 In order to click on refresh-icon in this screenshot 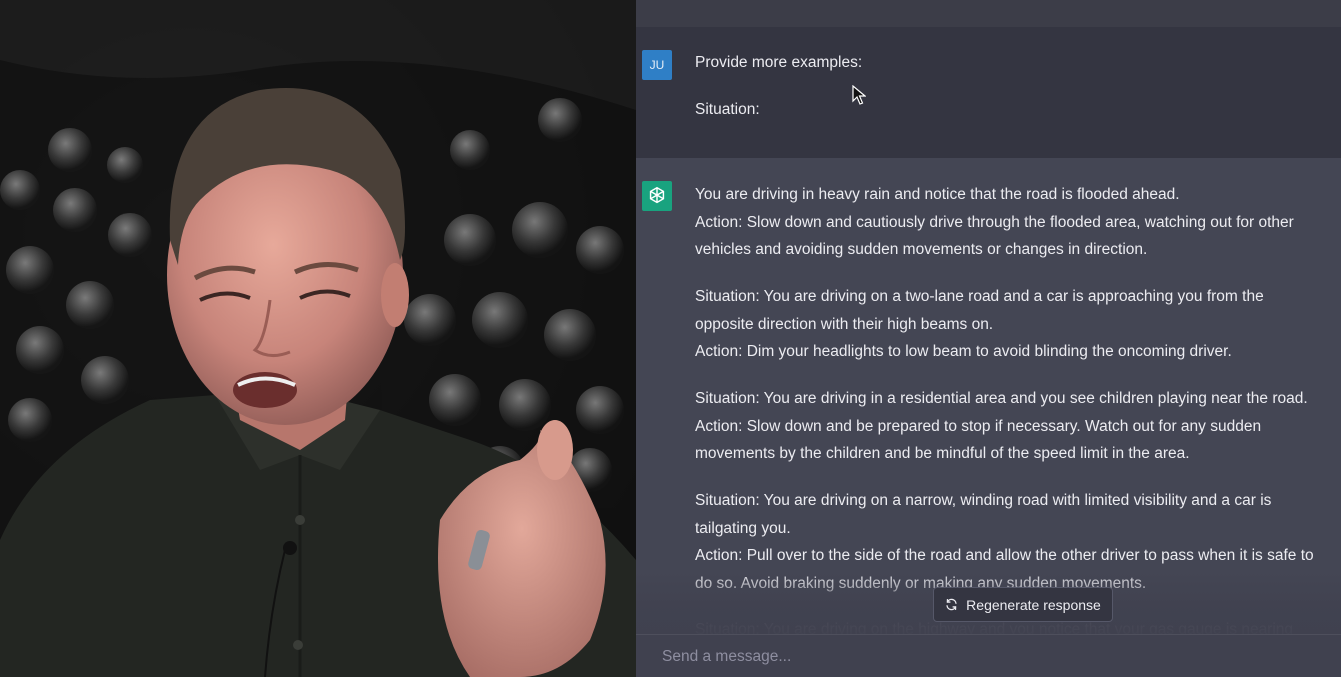, I will do `click(951, 604)`.